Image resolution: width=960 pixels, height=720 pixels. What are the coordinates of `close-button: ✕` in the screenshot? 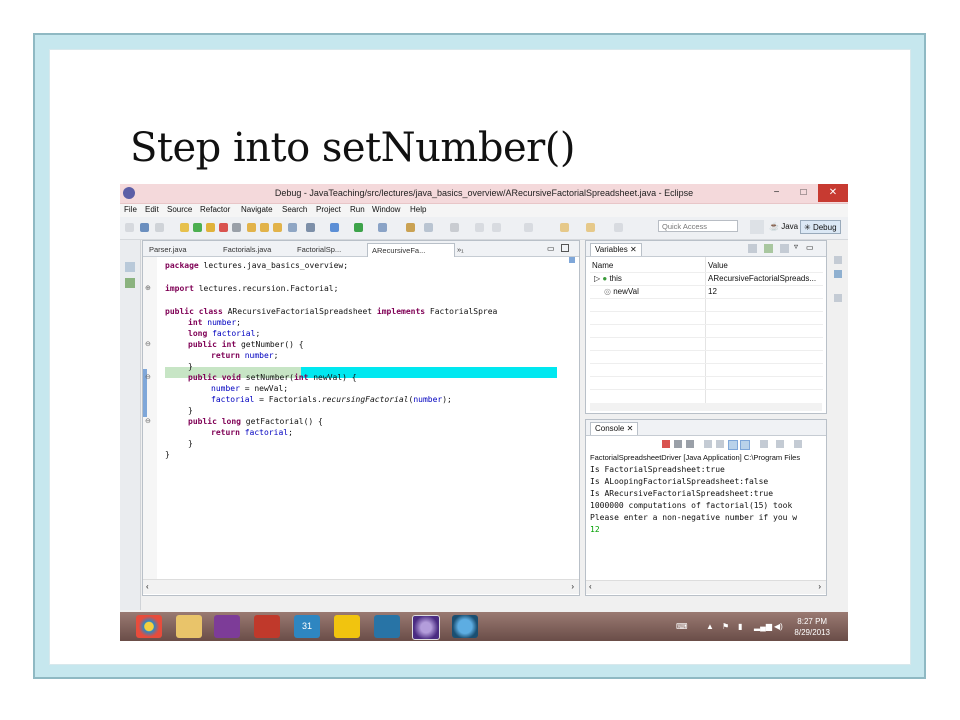 It's located at (833, 193).